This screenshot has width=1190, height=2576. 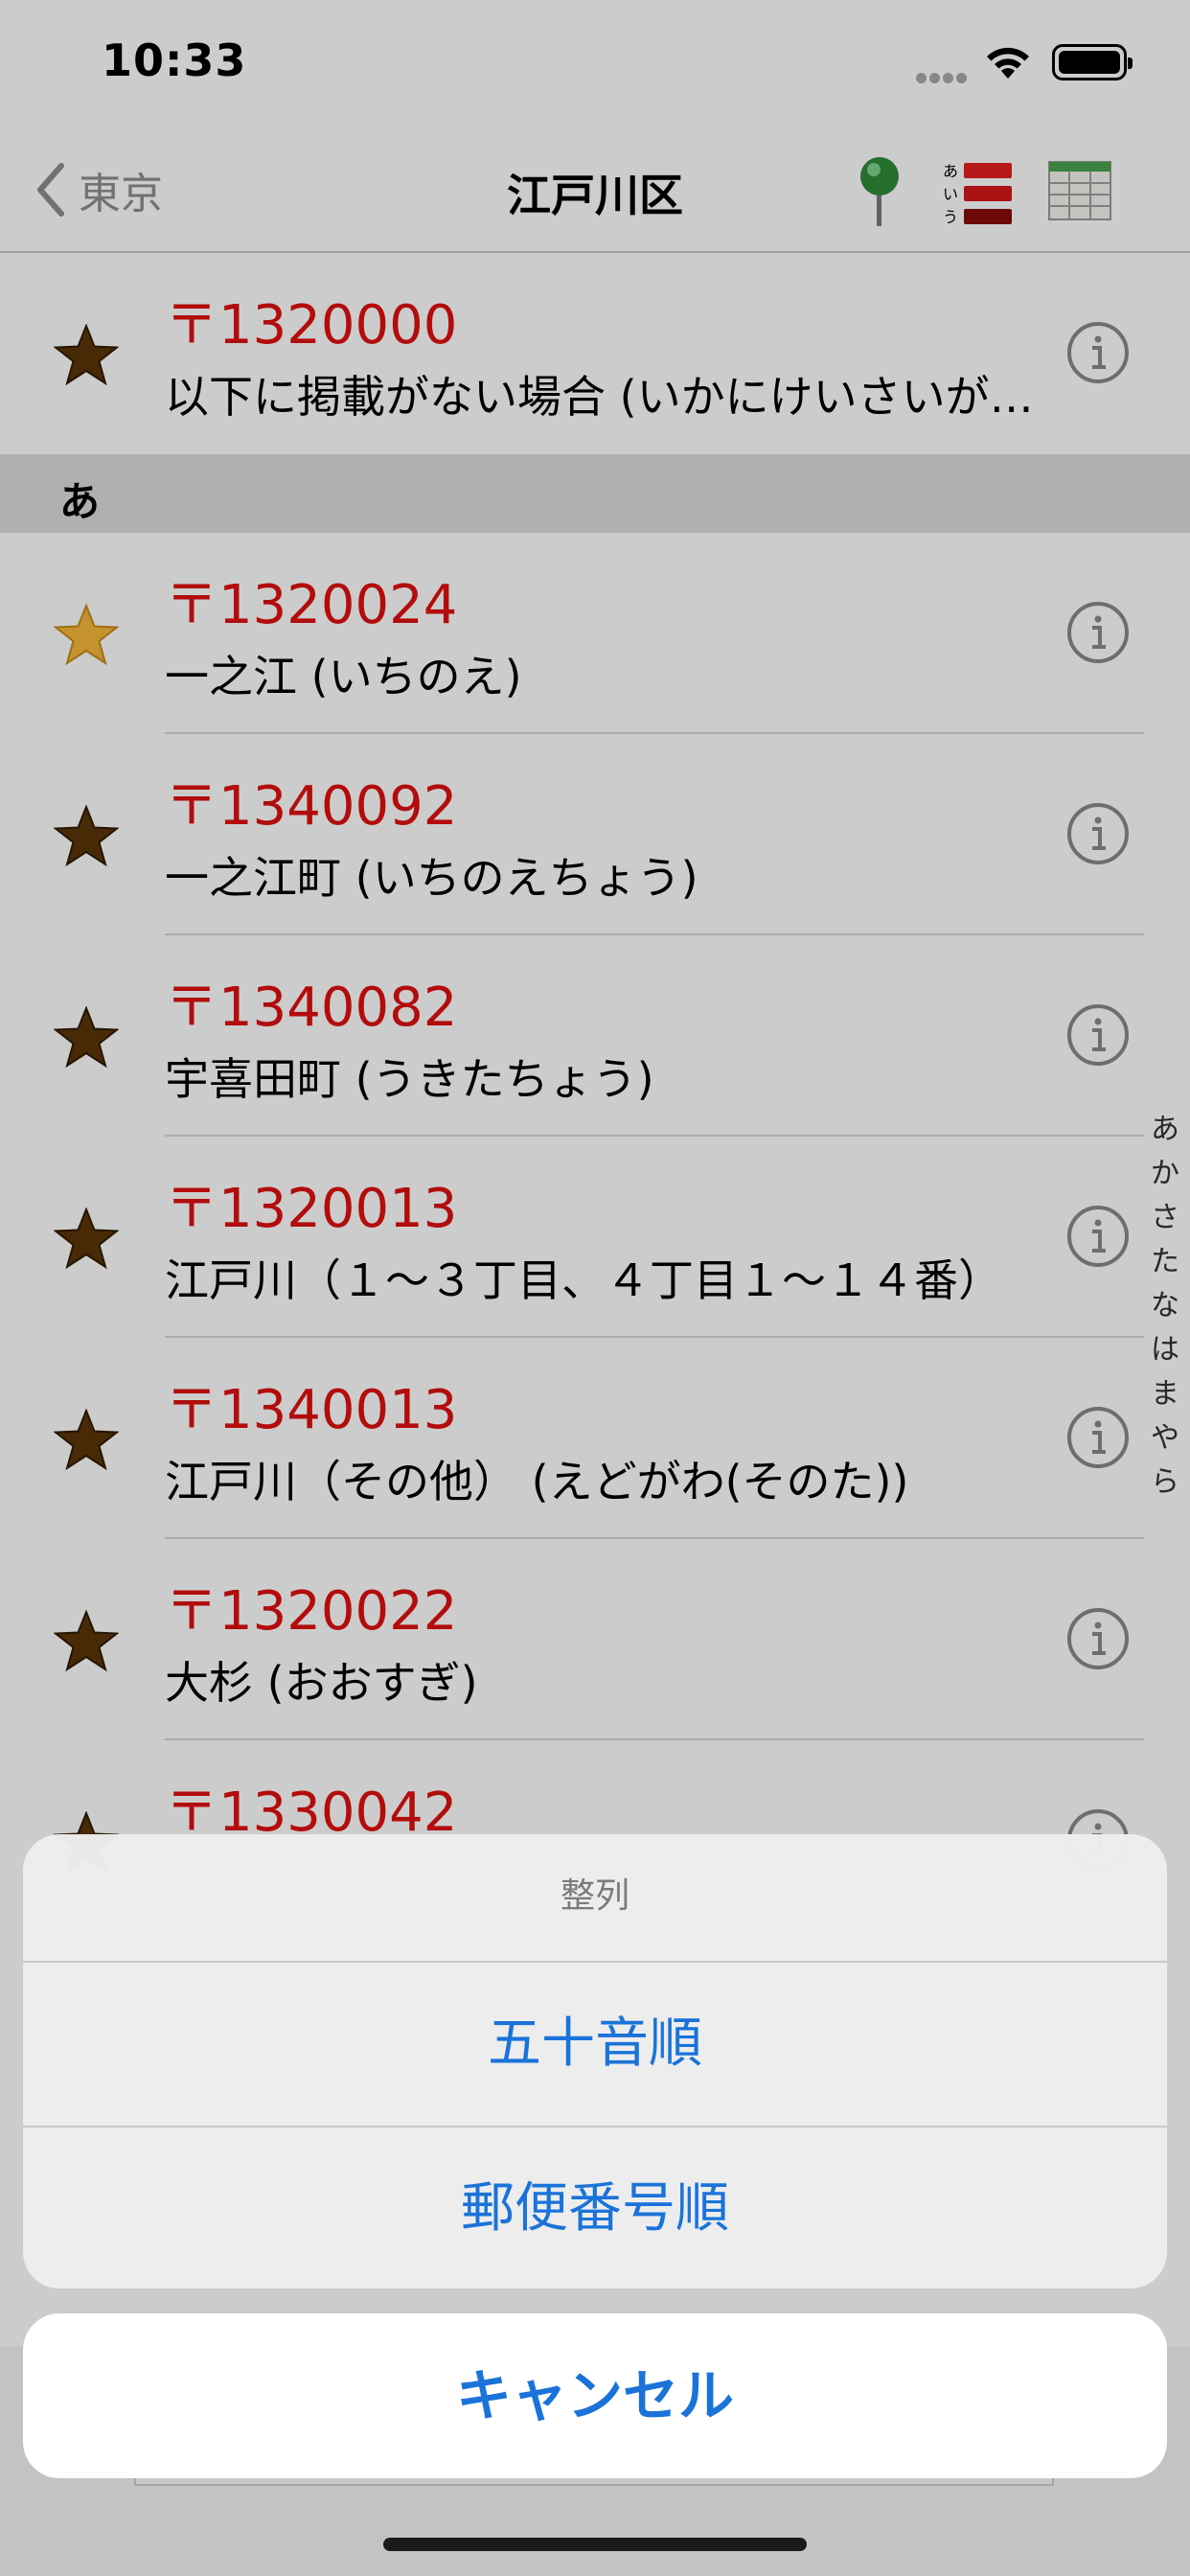 What do you see at coordinates (595, 2395) in the screenshot?
I see `cancel-button: キャンセル` at bounding box center [595, 2395].